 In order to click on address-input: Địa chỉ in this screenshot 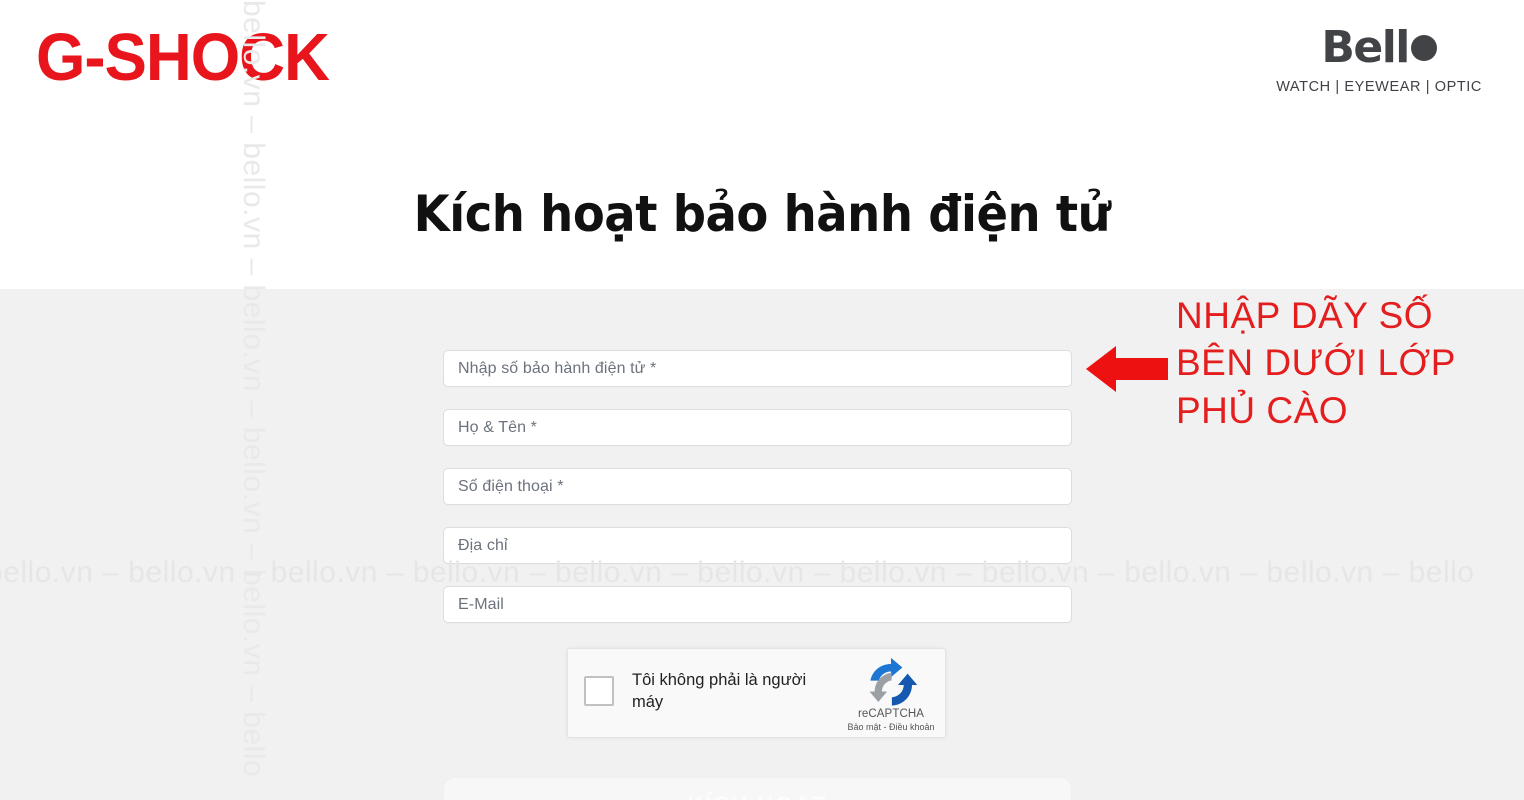, I will do `click(757, 545)`.